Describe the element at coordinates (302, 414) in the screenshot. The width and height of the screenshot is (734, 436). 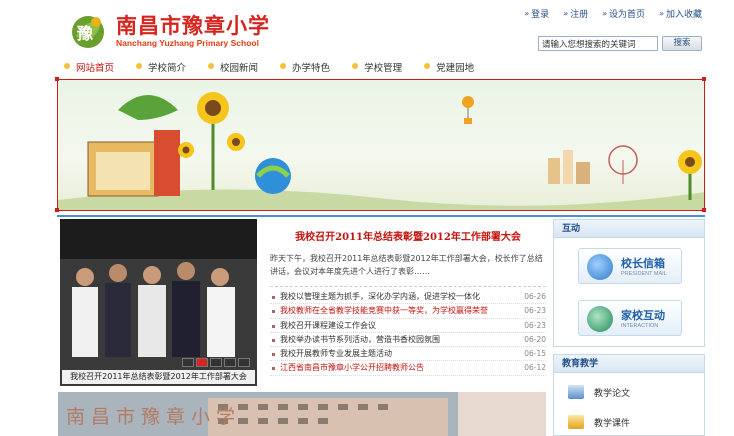
I see `campus-photo: 南昌市豫章小学` at that location.